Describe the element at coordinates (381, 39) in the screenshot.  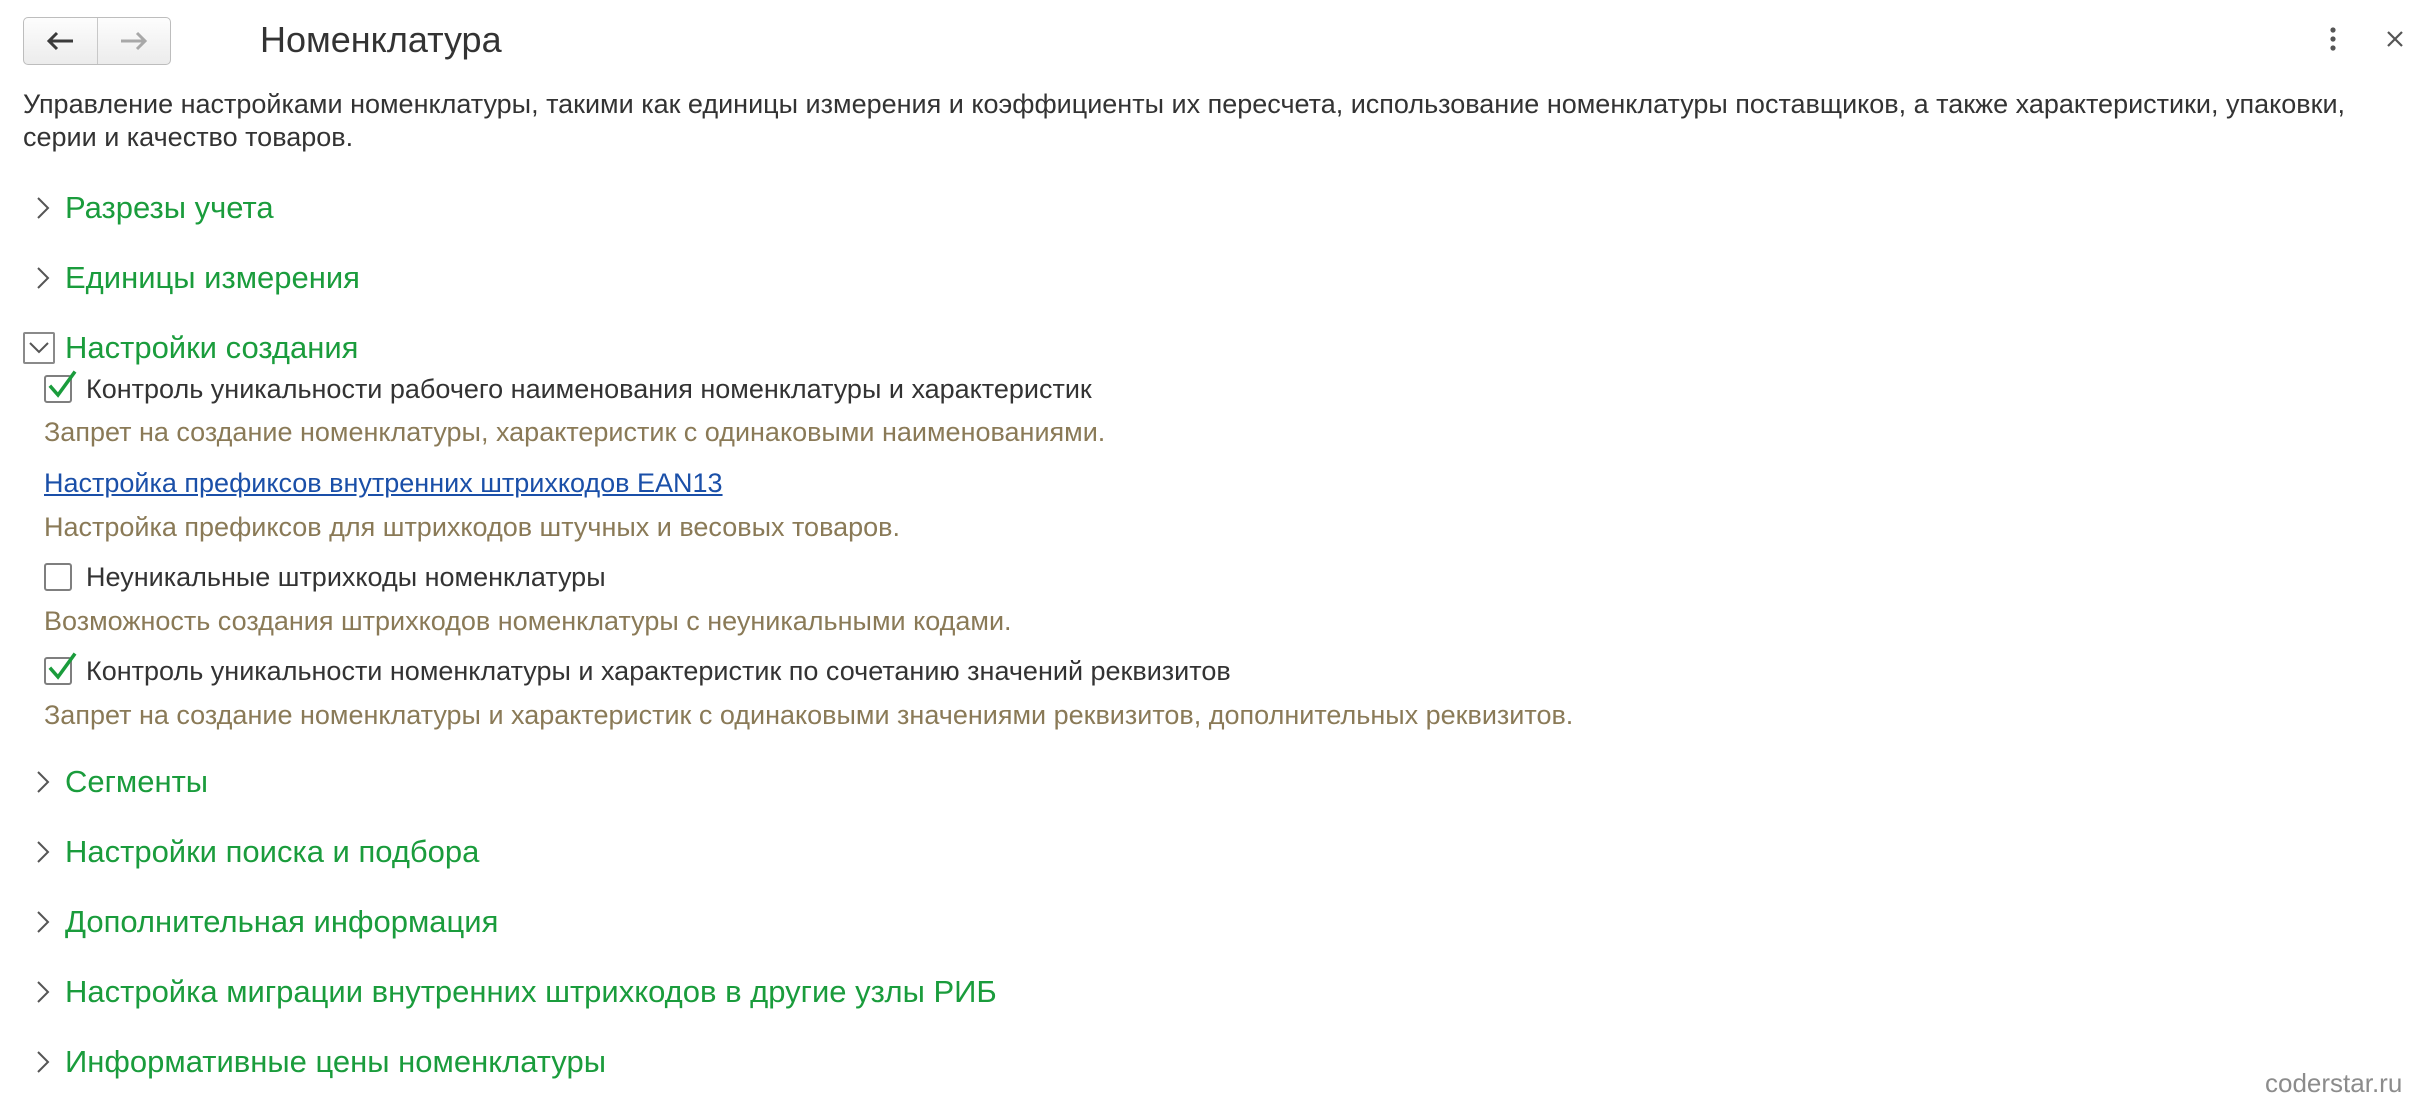
I see `page-title: Номенклатура` at that location.